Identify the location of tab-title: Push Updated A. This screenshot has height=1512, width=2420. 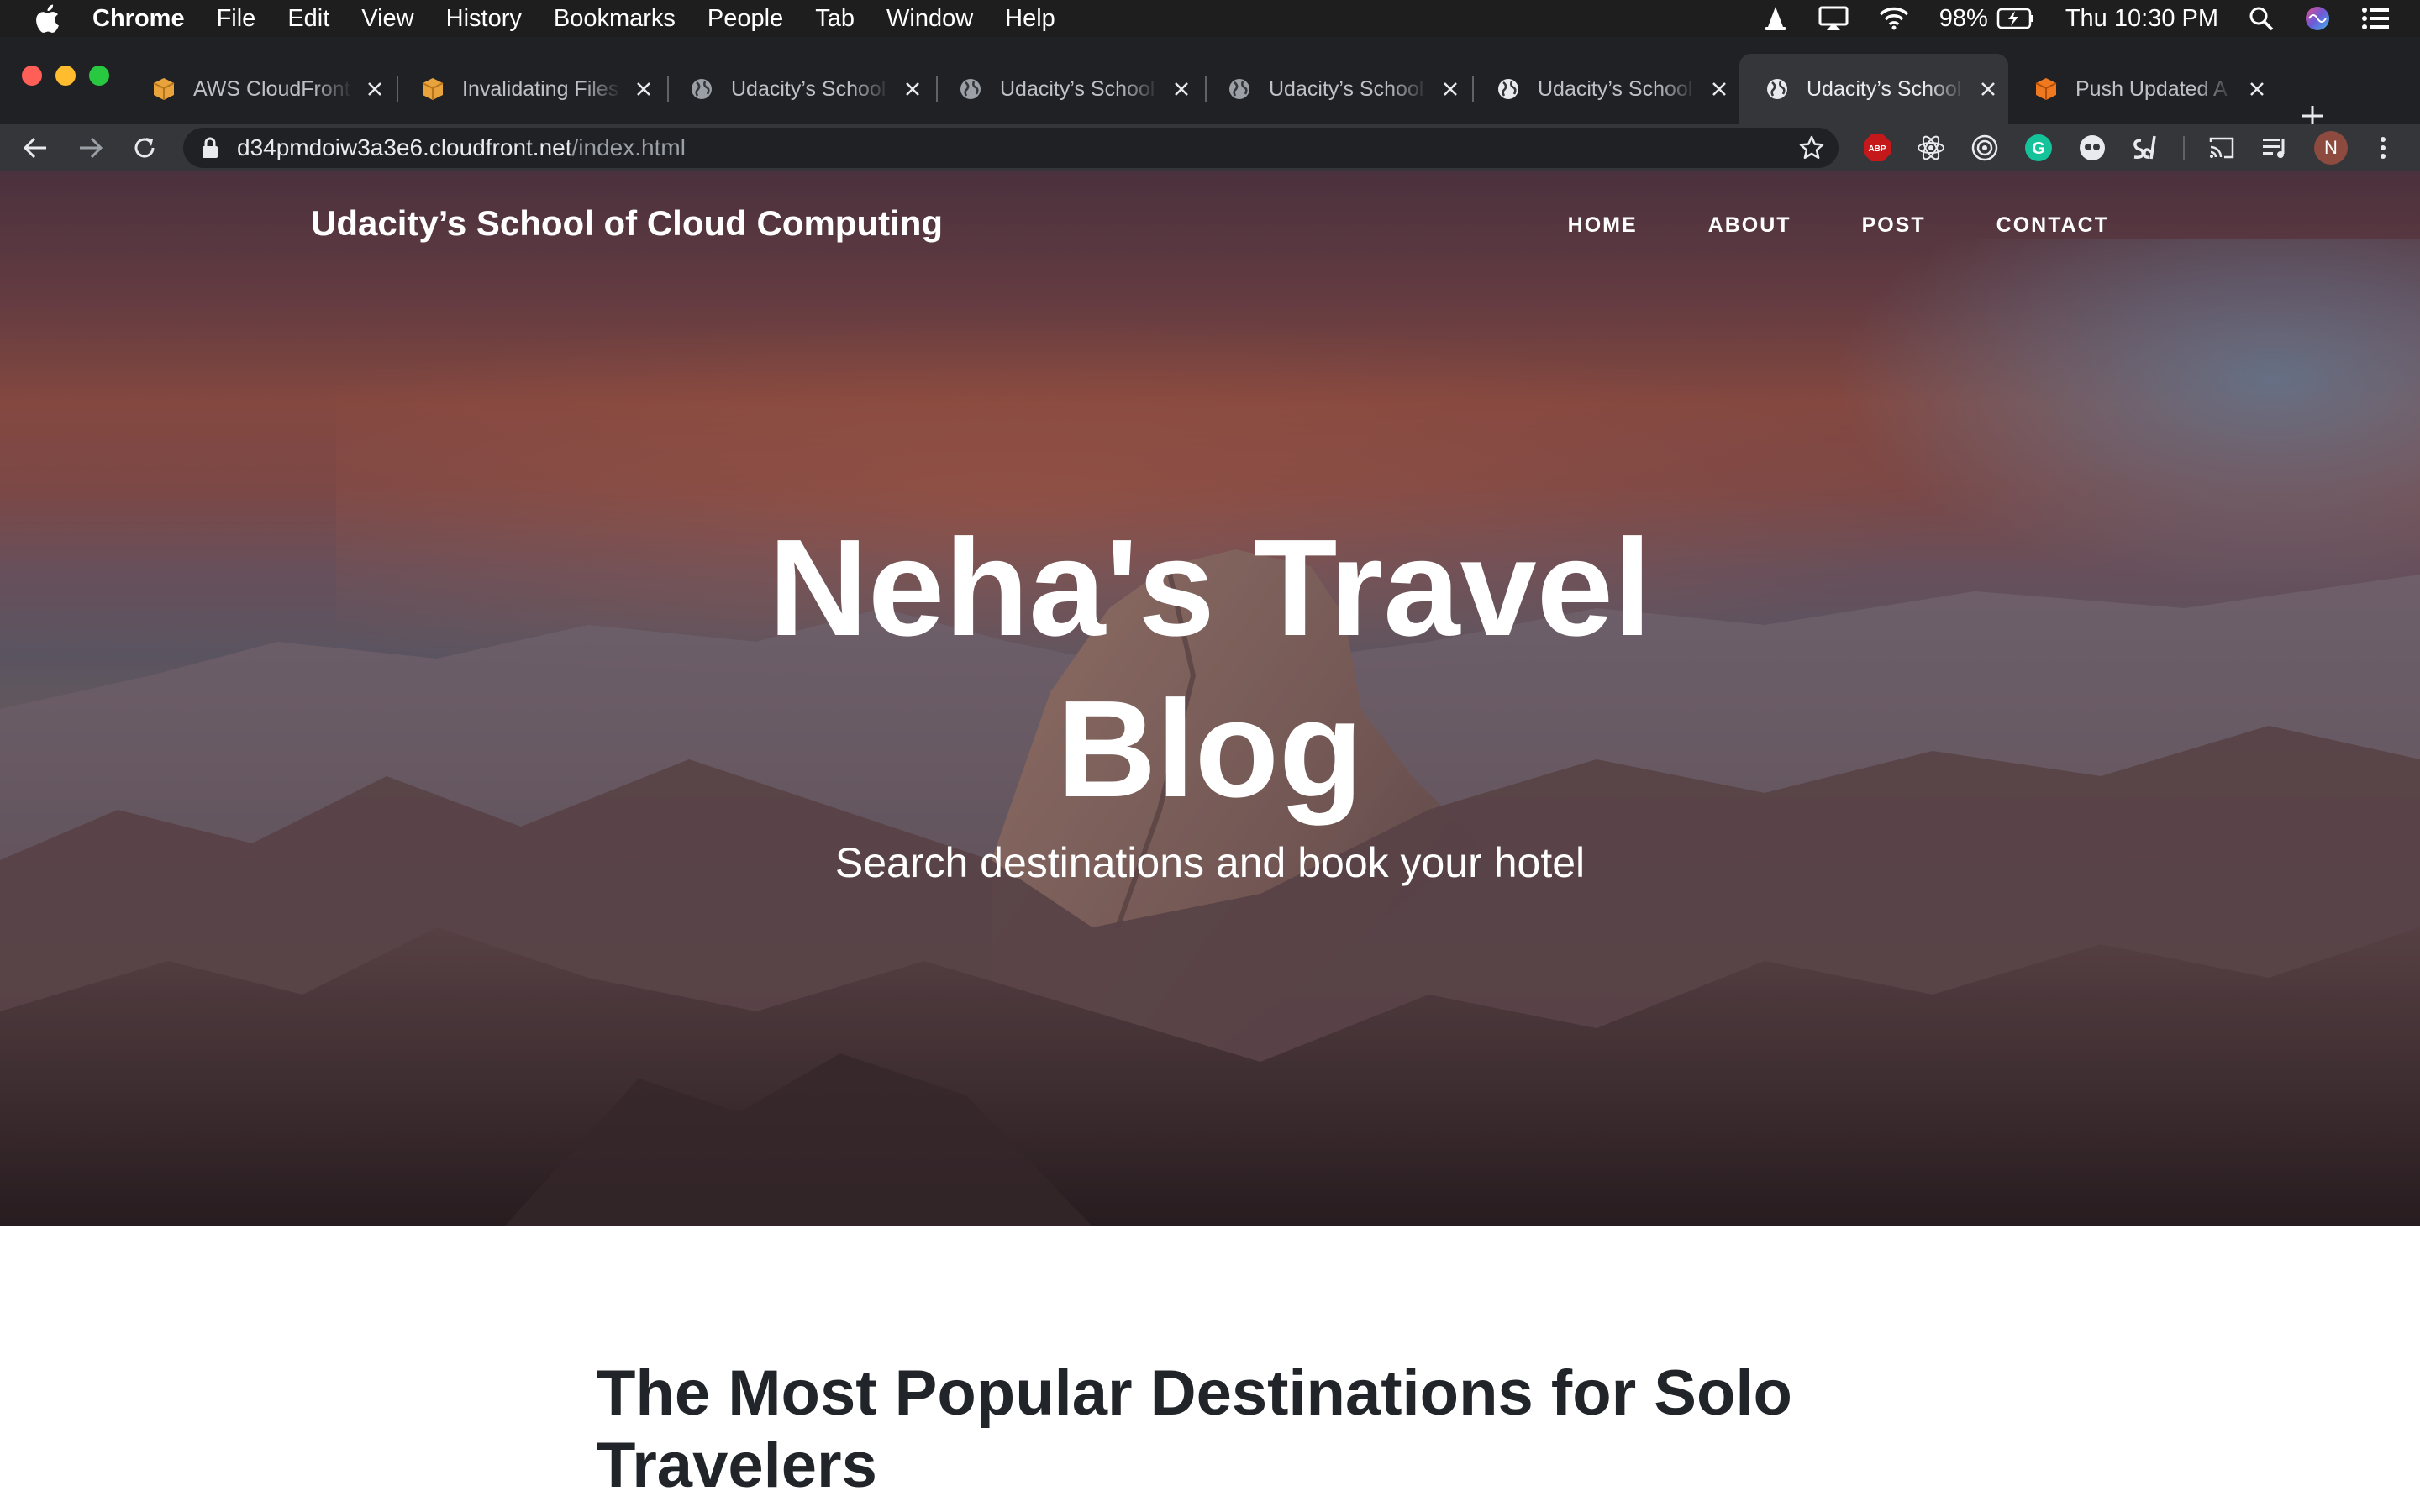
(2151, 88).